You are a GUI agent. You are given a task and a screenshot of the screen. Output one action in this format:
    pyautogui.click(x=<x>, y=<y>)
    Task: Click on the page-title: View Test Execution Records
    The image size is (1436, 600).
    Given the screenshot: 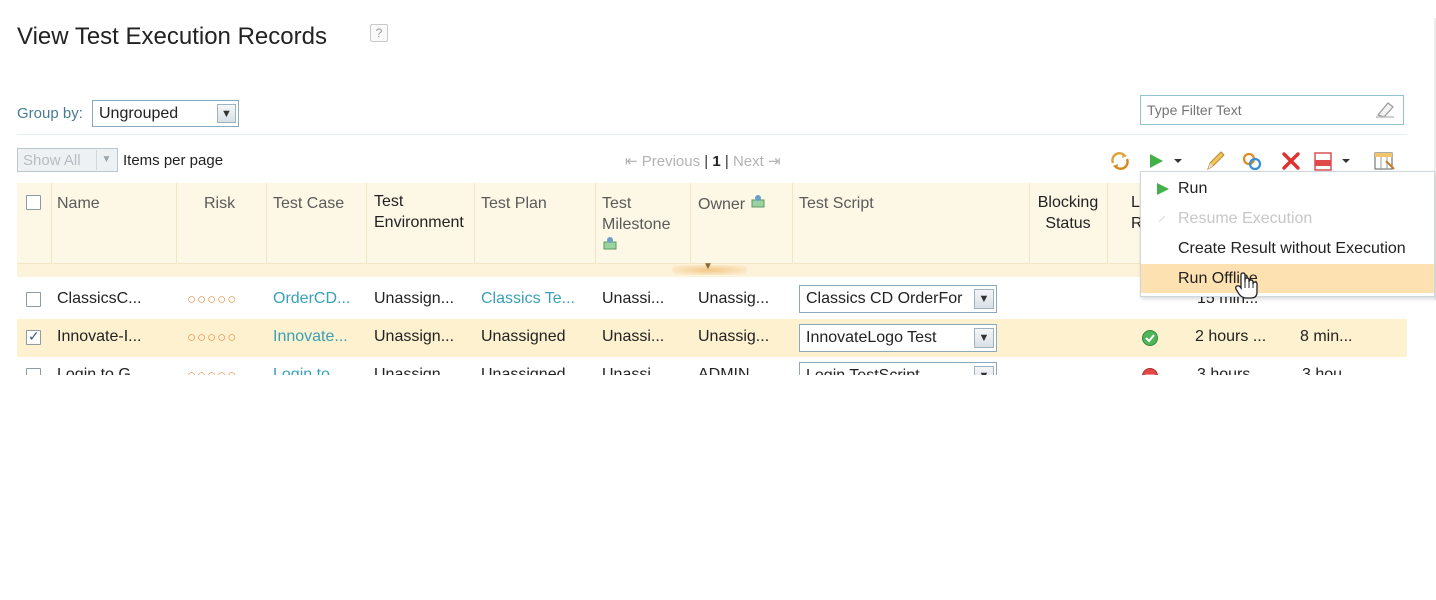 What is the action you would take?
    pyautogui.click(x=172, y=36)
    